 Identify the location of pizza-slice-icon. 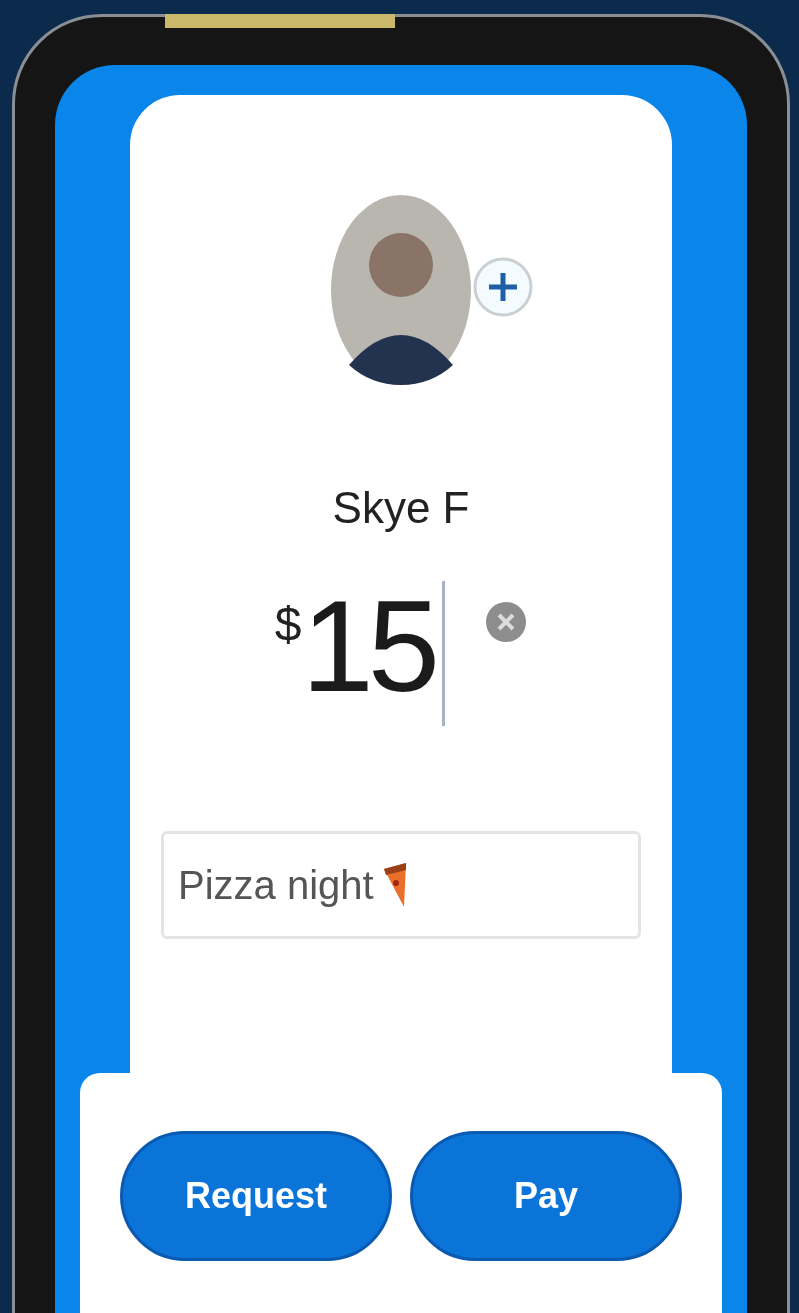
(394, 885).